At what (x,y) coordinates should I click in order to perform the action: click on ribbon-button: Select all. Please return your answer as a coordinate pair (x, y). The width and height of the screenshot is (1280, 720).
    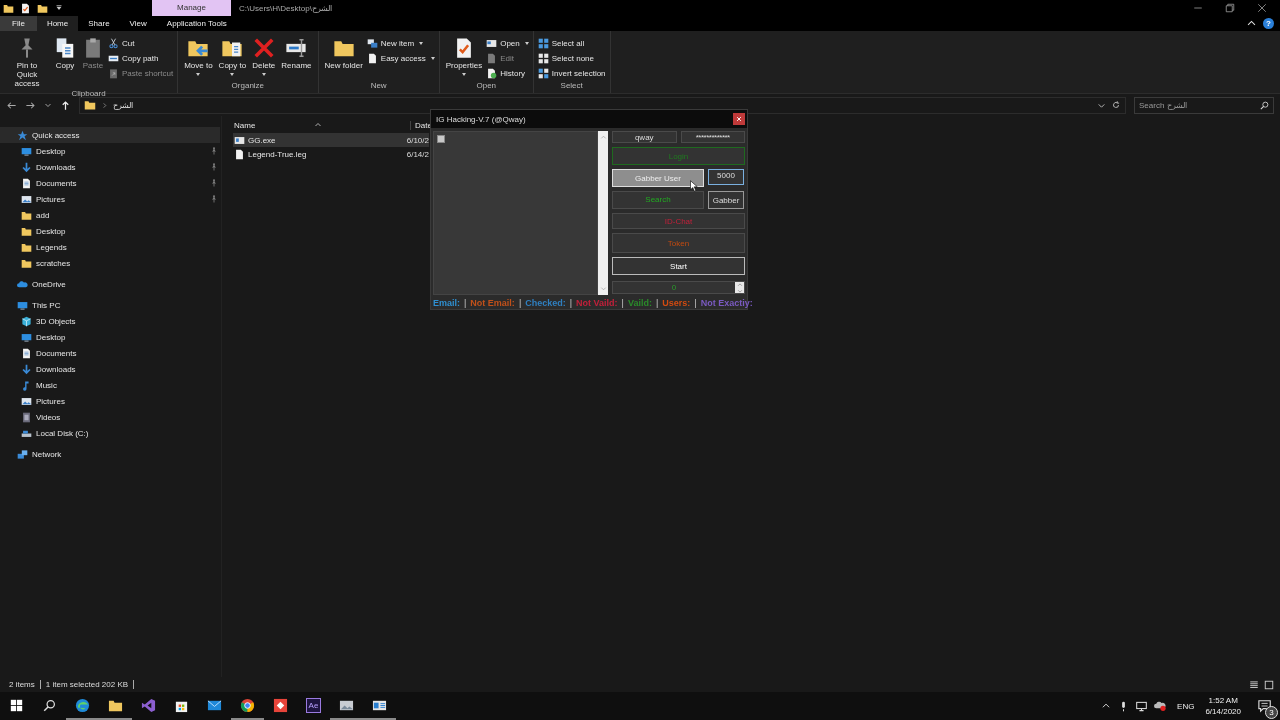
    Looking at the image, I should click on (571, 43).